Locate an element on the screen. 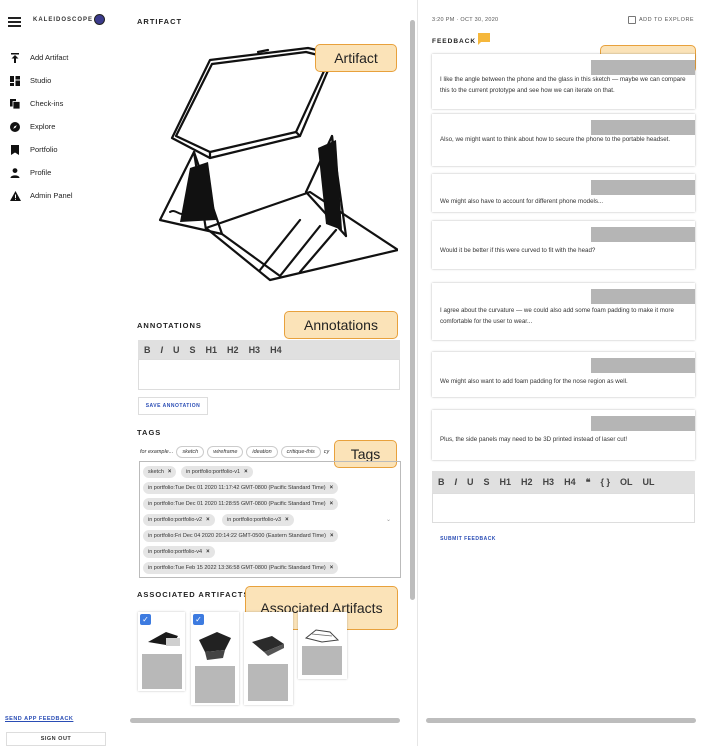  sign-out-button: SIGN OUT is located at coordinates (56, 739).